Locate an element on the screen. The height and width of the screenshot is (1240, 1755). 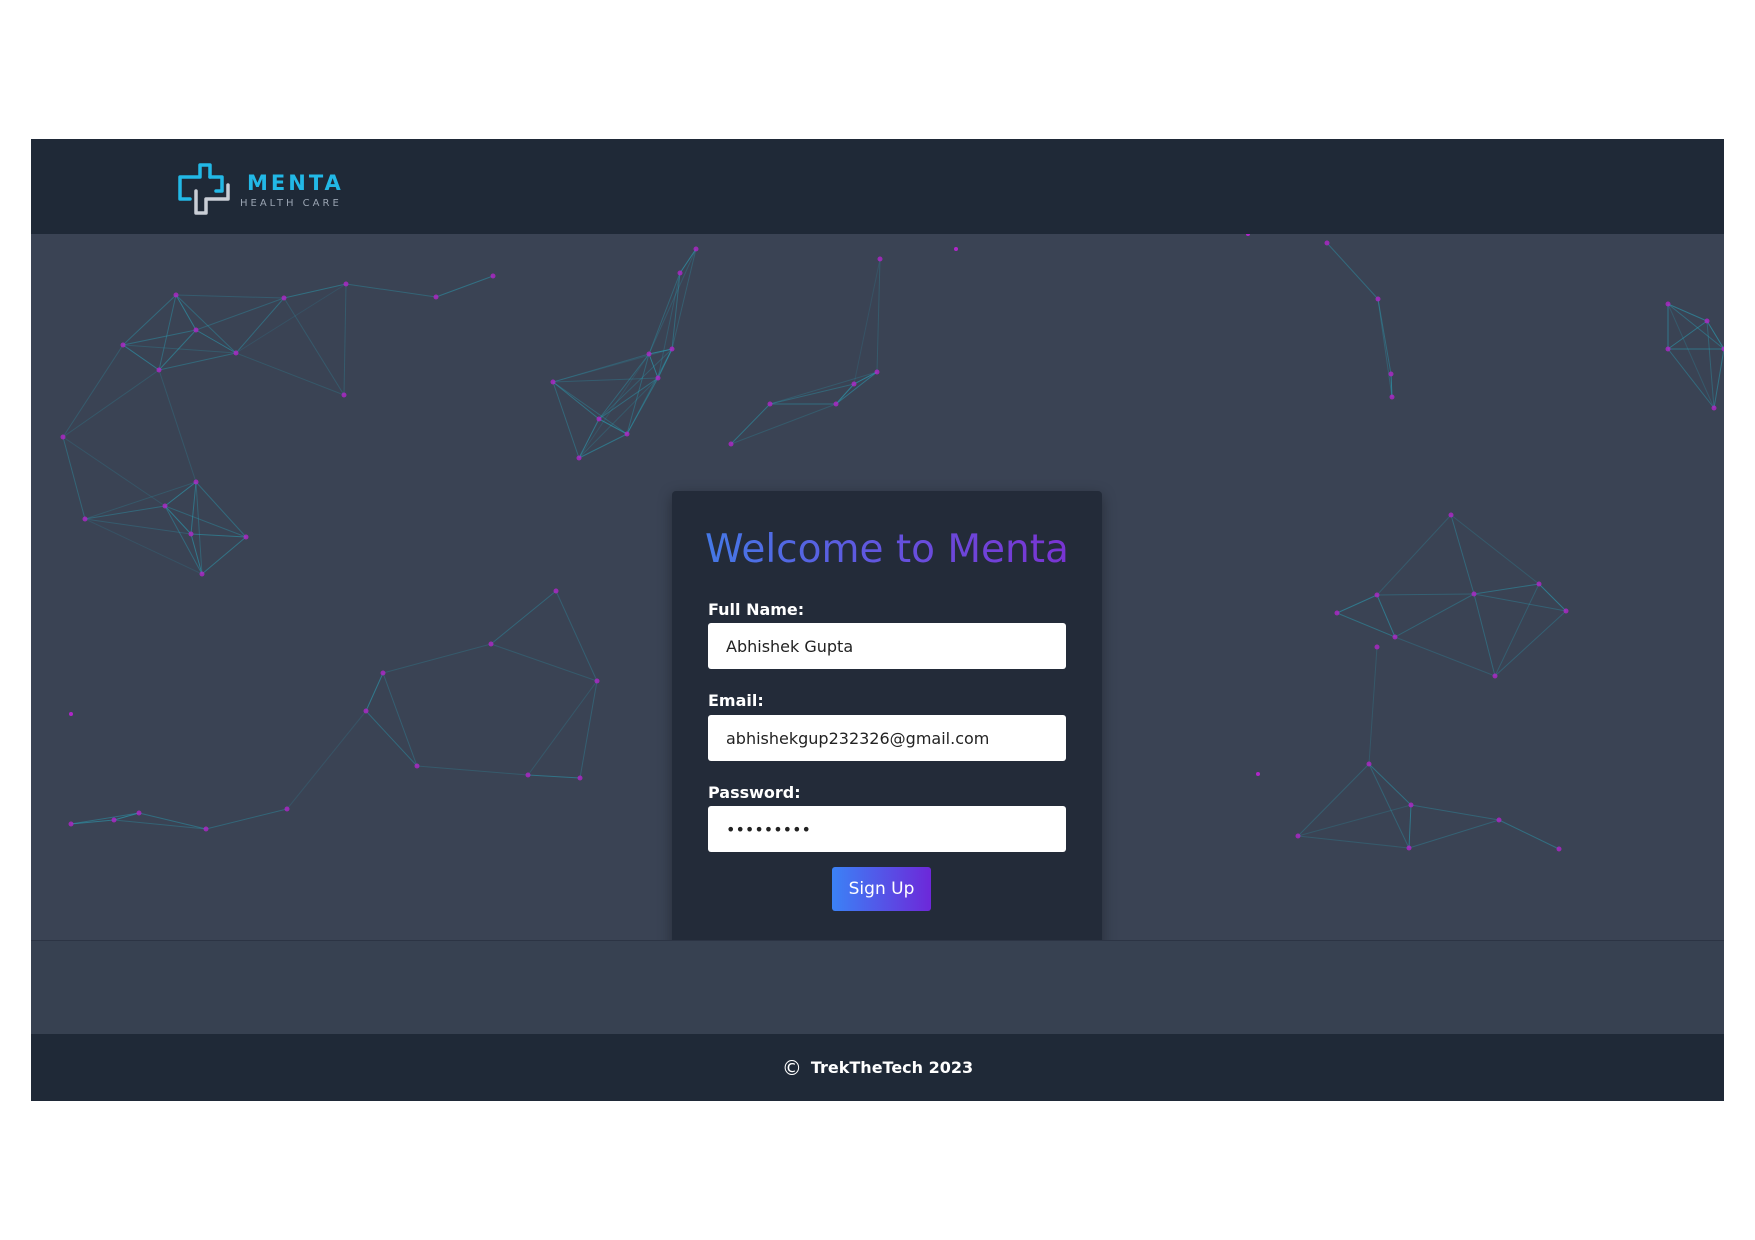
copyright-icon: © is located at coordinates (791, 1067).